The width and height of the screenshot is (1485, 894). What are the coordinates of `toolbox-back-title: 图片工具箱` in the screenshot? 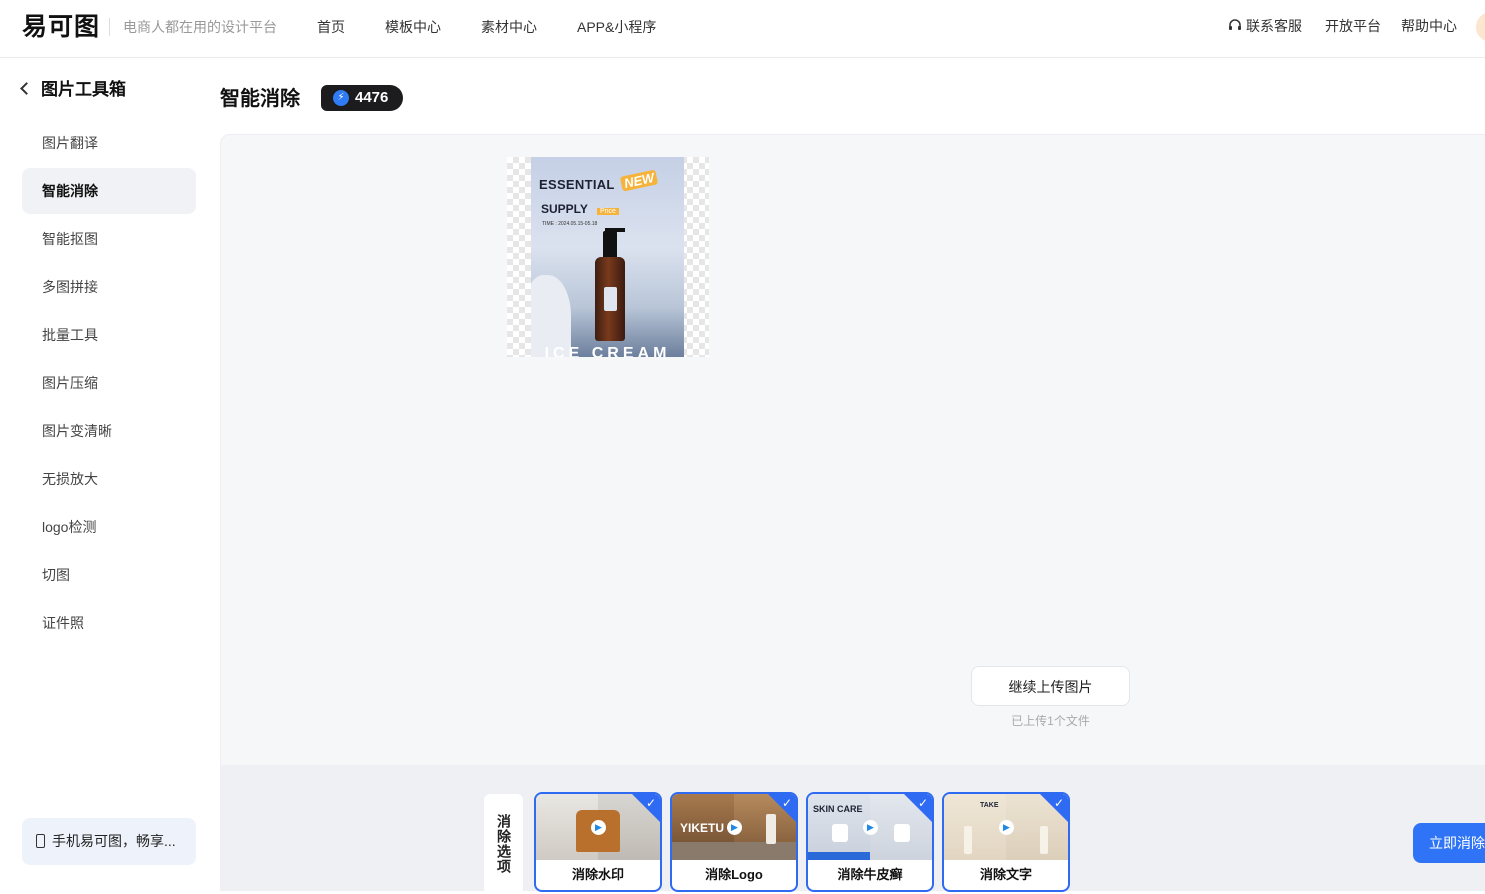 It's located at (73, 90).